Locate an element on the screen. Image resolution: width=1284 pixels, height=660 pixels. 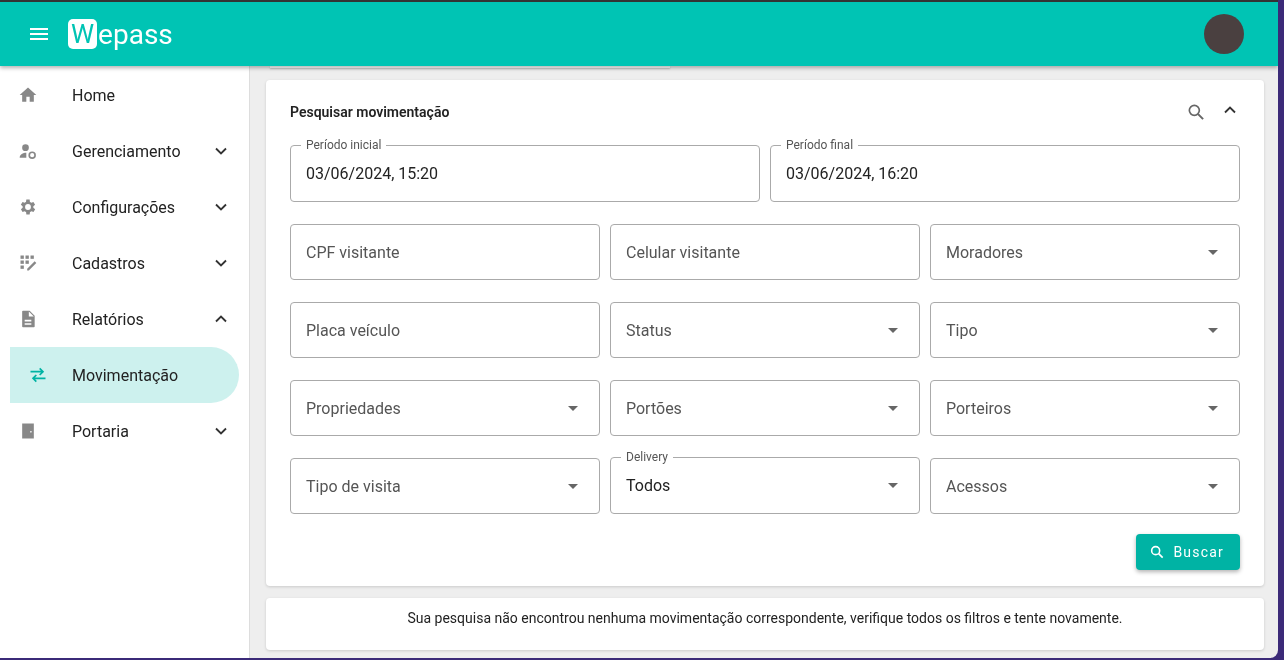
sidebar-subitem: Movimentação is located at coordinates (124, 375).